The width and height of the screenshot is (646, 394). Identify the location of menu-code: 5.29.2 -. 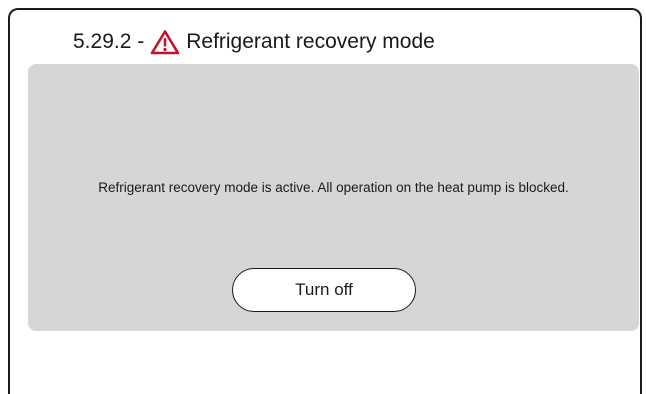
(109, 41).